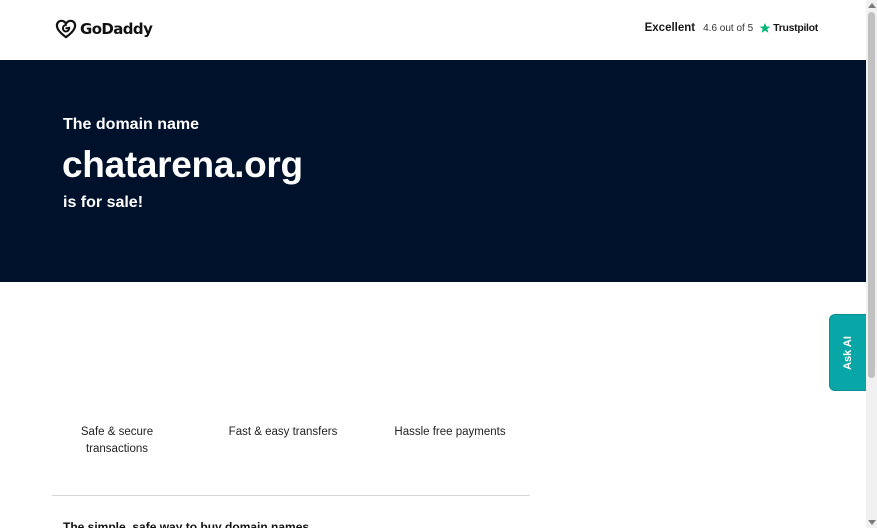 Image resolution: width=877 pixels, height=528 pixels. Describe the element at coordinates (131, 124) in the screenshot. I see `hero-eyebrow: The domain name` at that location.